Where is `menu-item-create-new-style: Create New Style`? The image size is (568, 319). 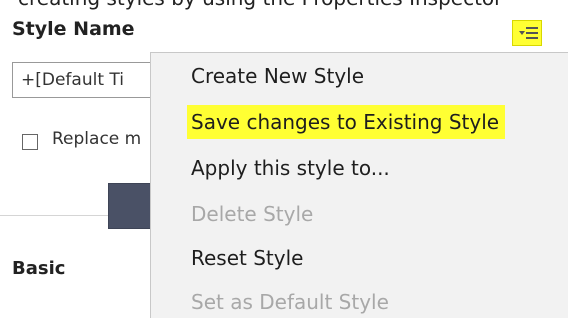 menu-item-create-new-style: Create New Style is located at coordinates (280, 76).